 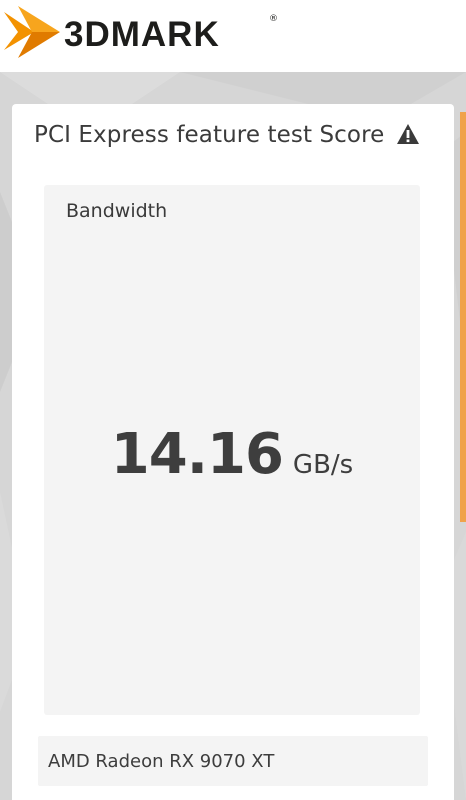 I want to click on 3dmark-logo: 3DMARK ®, so click(x=141, y=32).